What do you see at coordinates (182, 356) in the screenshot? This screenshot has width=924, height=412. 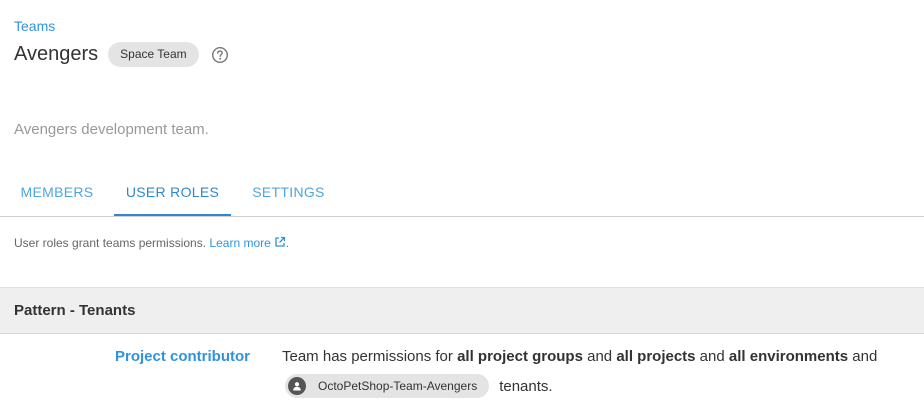 I see `role-link-project-contributor: Project contributor` at bounding box center [182, 356].